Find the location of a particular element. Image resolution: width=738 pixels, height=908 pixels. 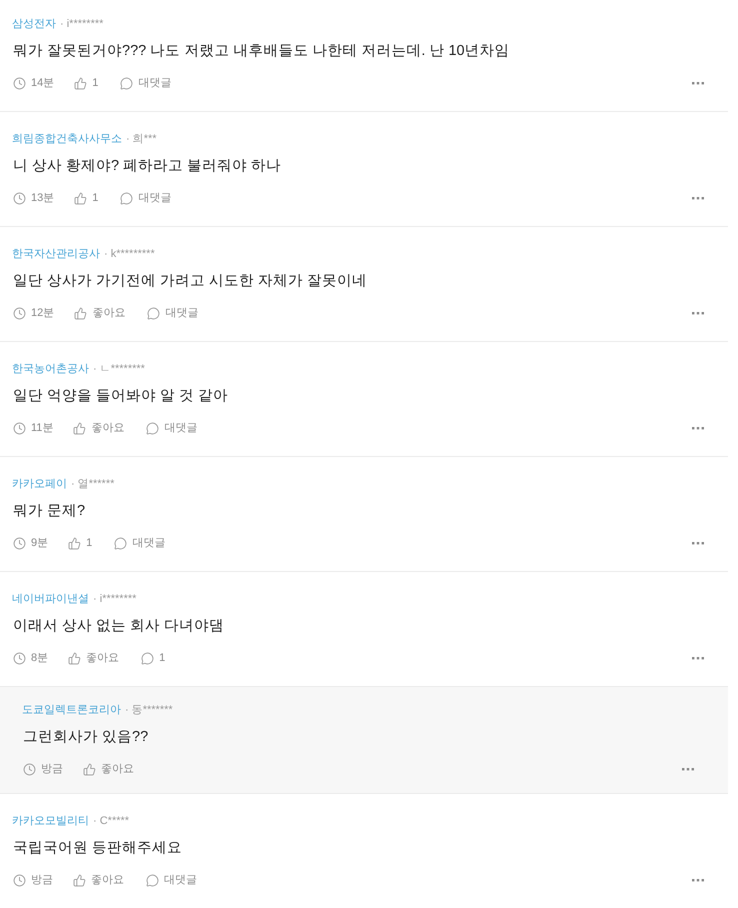

company-name: 한국농어촌공사 is located at coordinates (50, 369).